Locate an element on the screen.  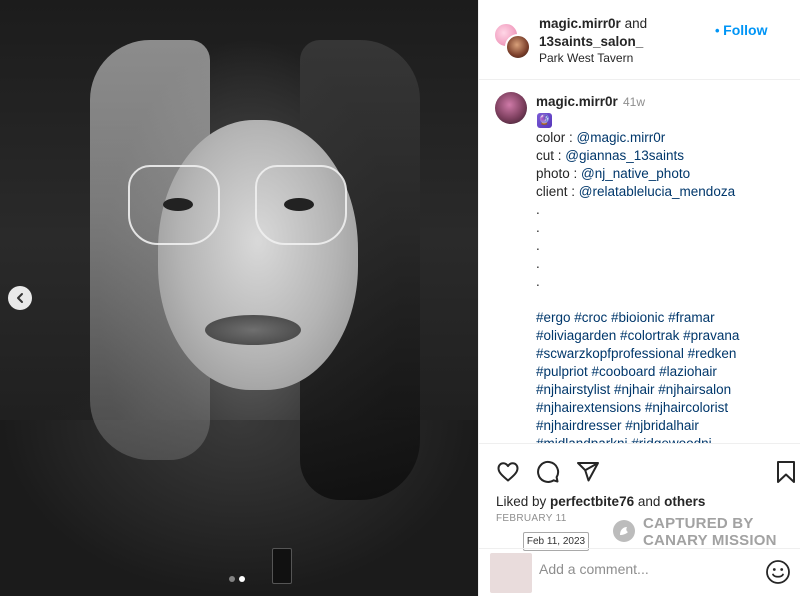
location-link: Park West Tavern is located at coordinates (586, 58).